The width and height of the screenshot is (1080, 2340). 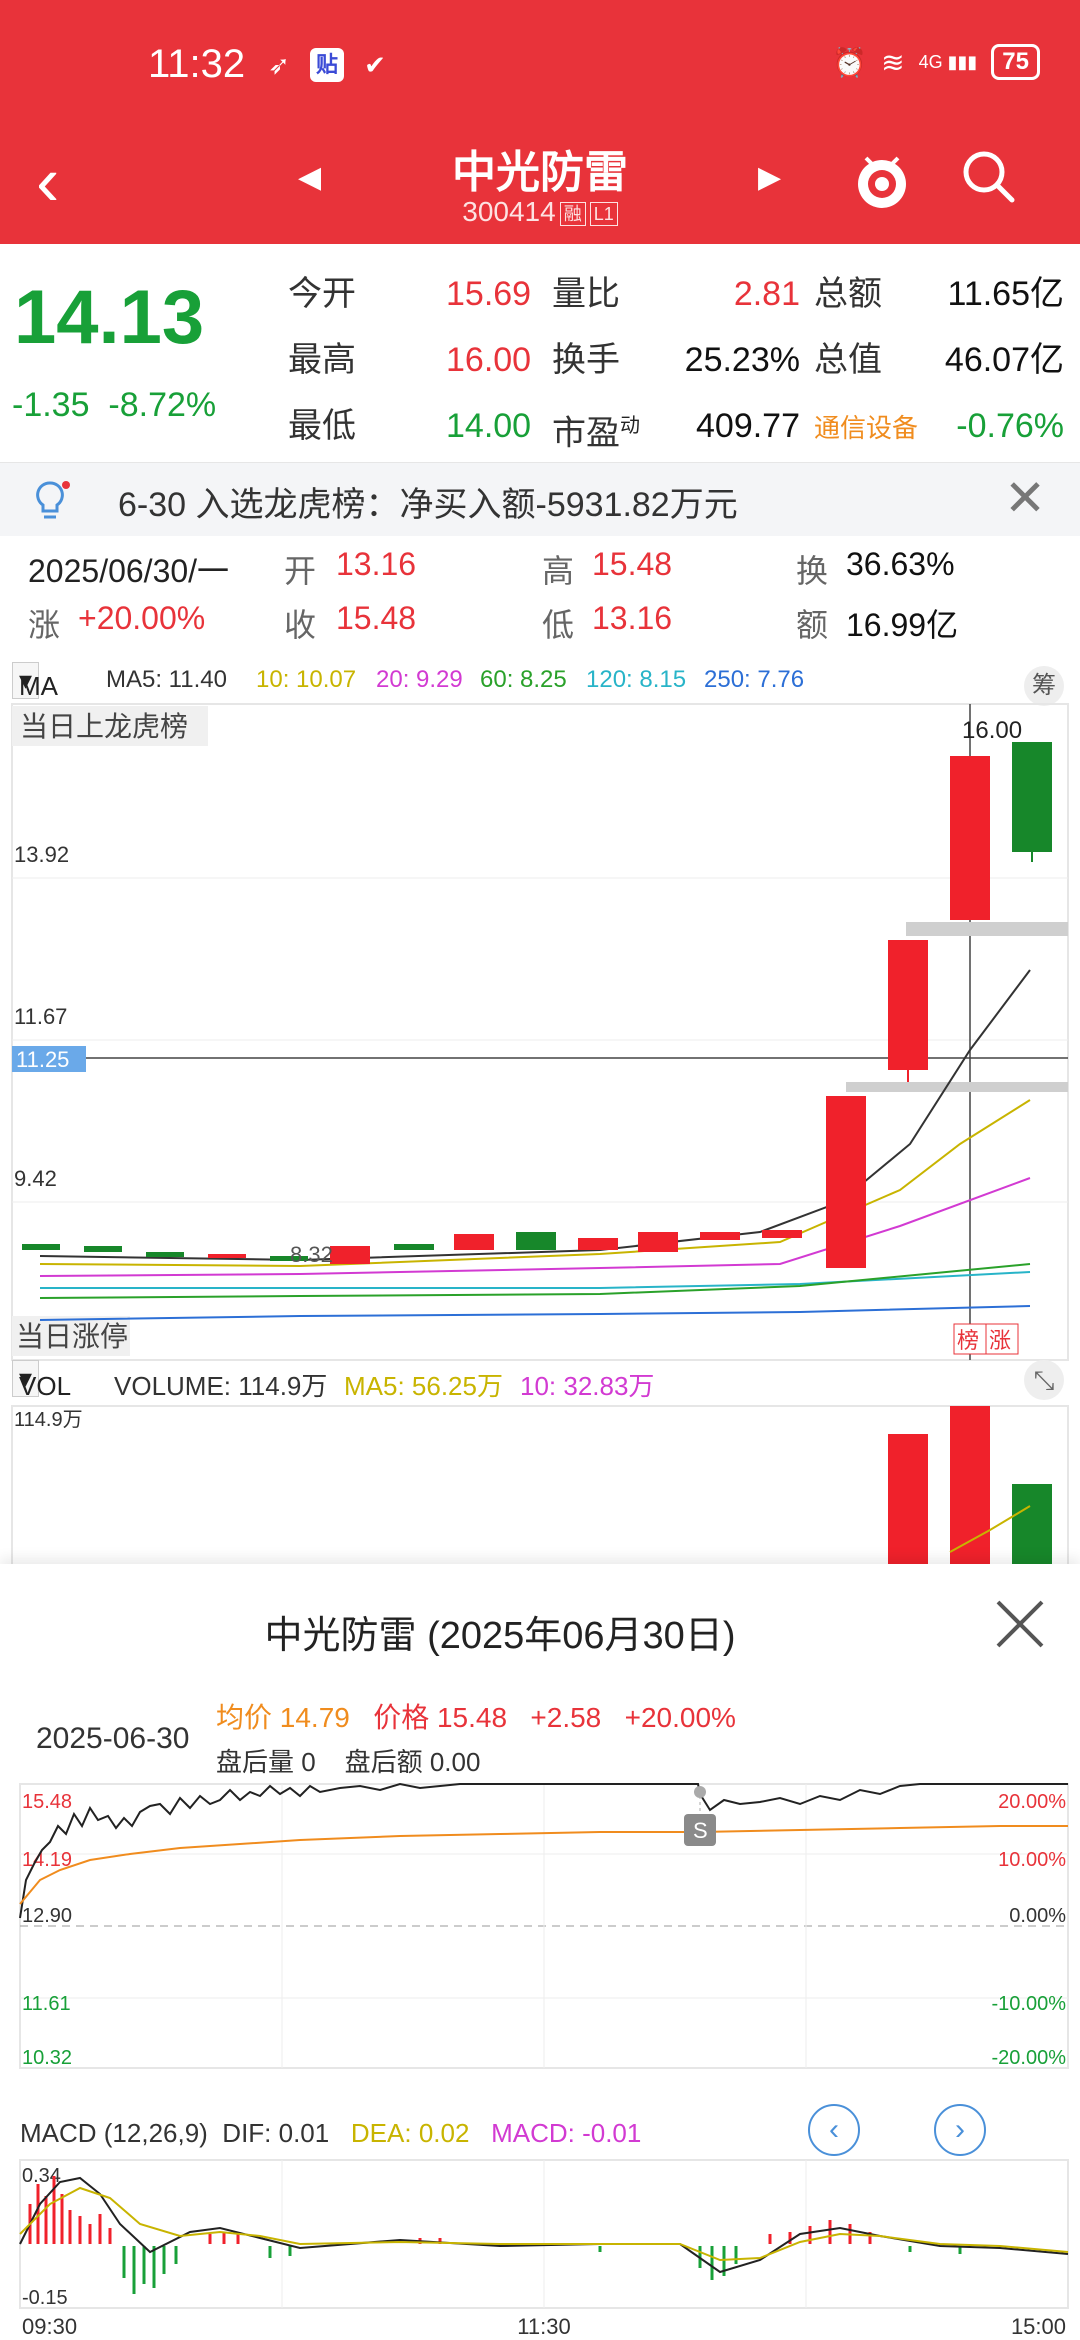 What do you see at coordinates (49, 2326) in the screenshot?
I see `svg-text: 09:30` at bounding box center [49, 2326].